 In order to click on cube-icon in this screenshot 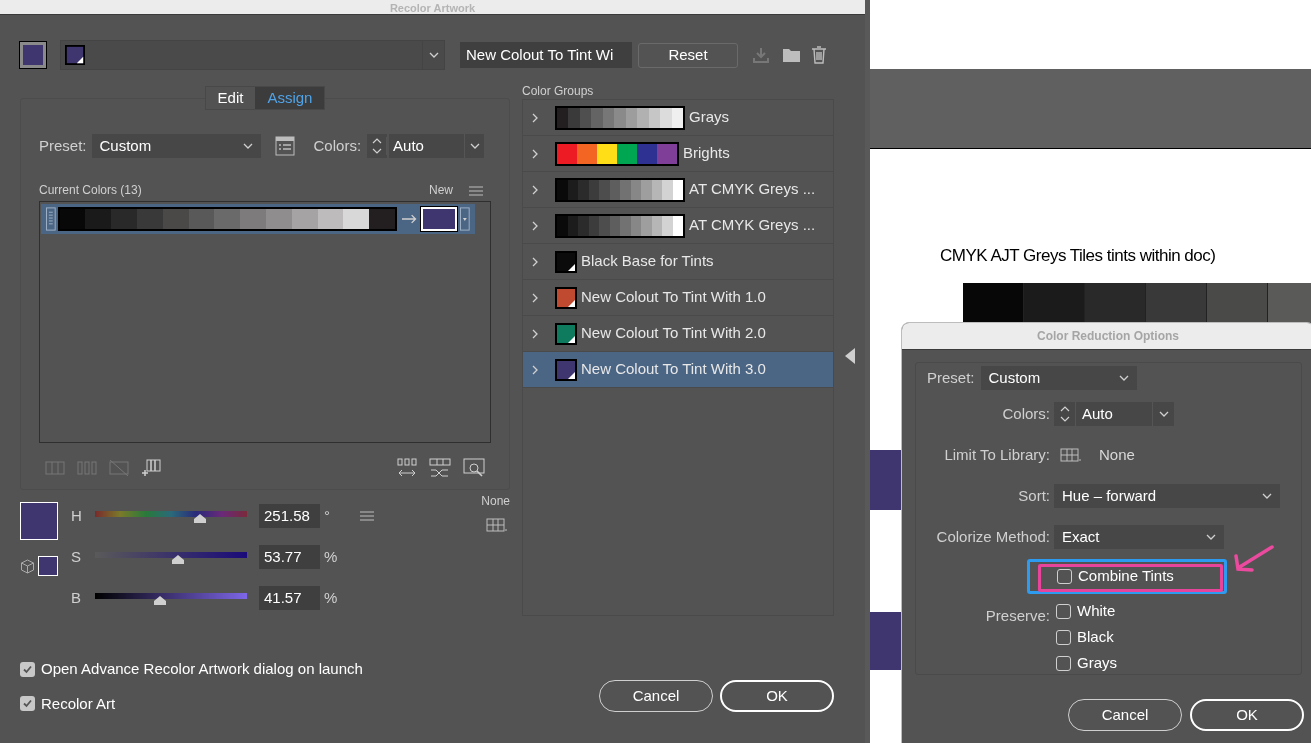, I will do `click(27, 566)`.